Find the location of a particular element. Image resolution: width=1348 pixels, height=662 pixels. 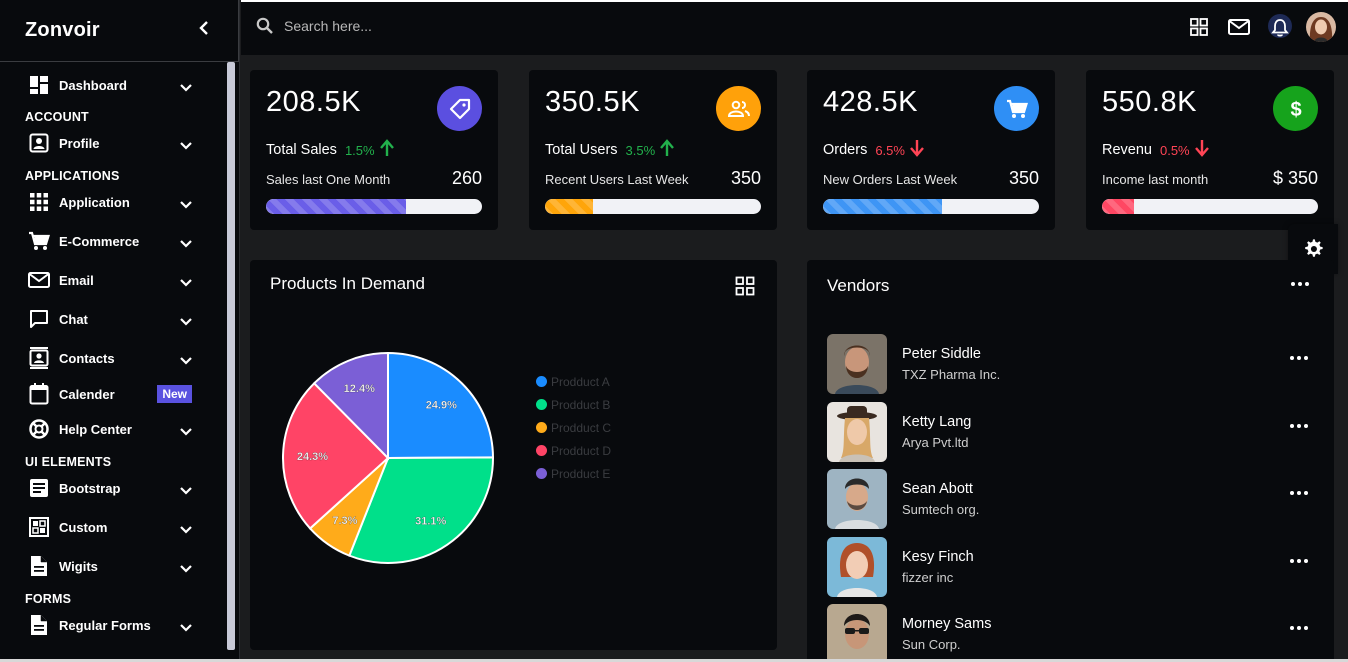

sidebar-item-dashboard: Dashboard is located at coordinates (112, 85).